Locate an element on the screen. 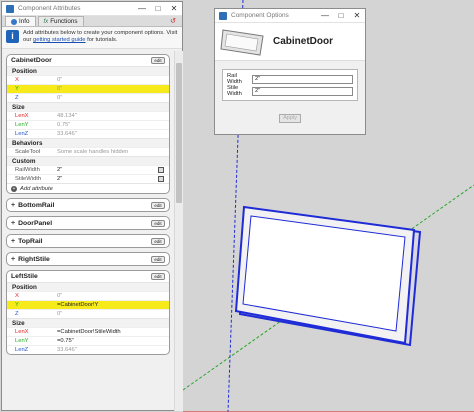 This screenshot has width=474, height=412. functions-tab-icon: fx is located at coordinates (46, 21).